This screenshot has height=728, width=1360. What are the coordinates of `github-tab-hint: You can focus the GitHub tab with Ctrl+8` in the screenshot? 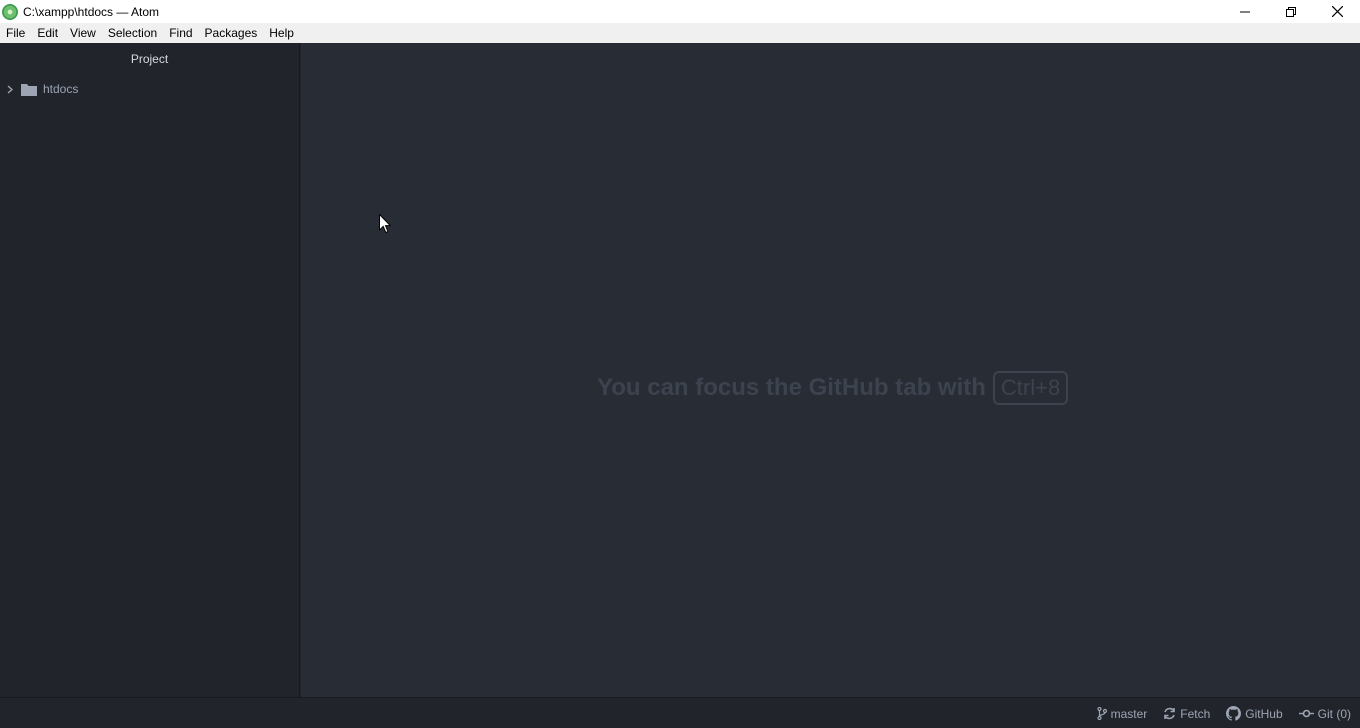 It's located at (833, 388).